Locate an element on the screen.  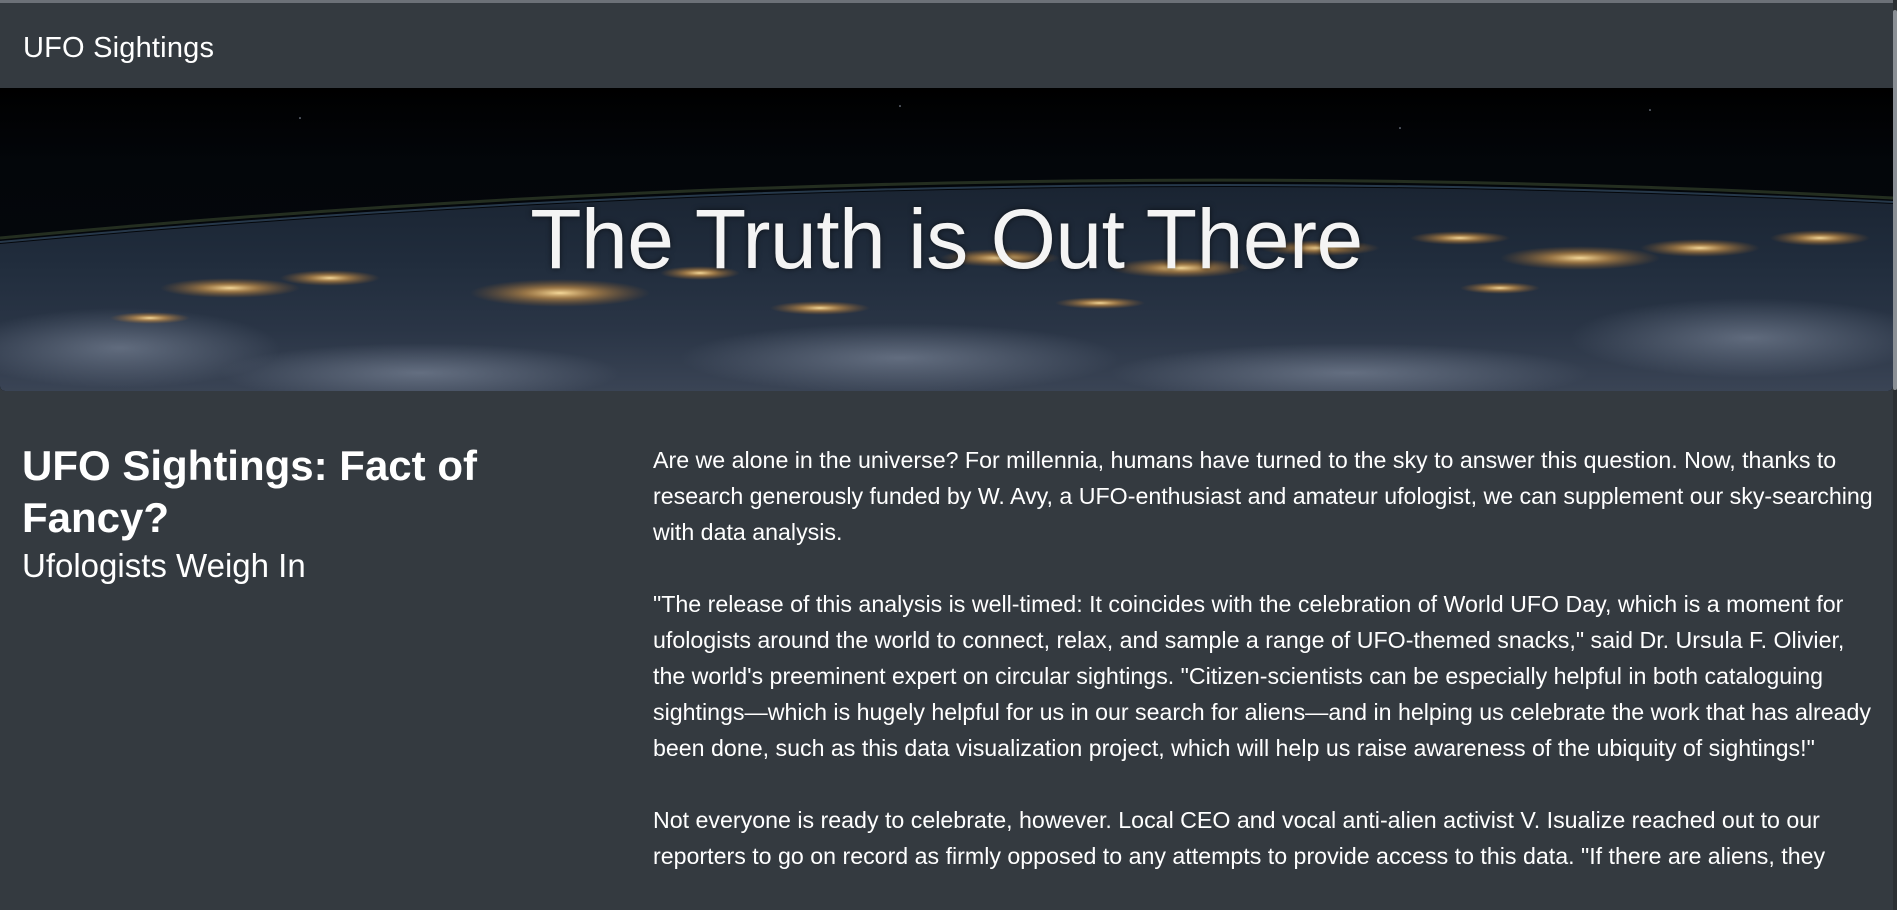
hero-title: The Truth is Out There is located at coordinates (946, 239).